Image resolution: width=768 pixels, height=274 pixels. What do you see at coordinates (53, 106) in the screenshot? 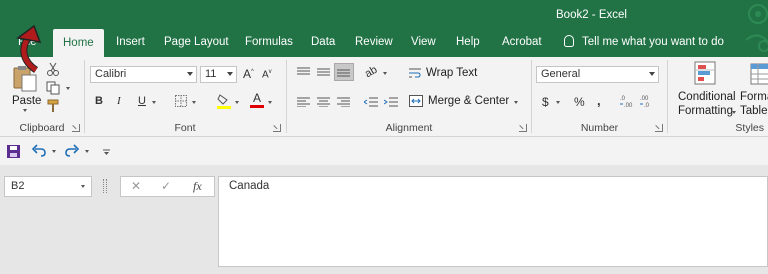
I see `format-painter-icon` at bounding box center [53, 106].